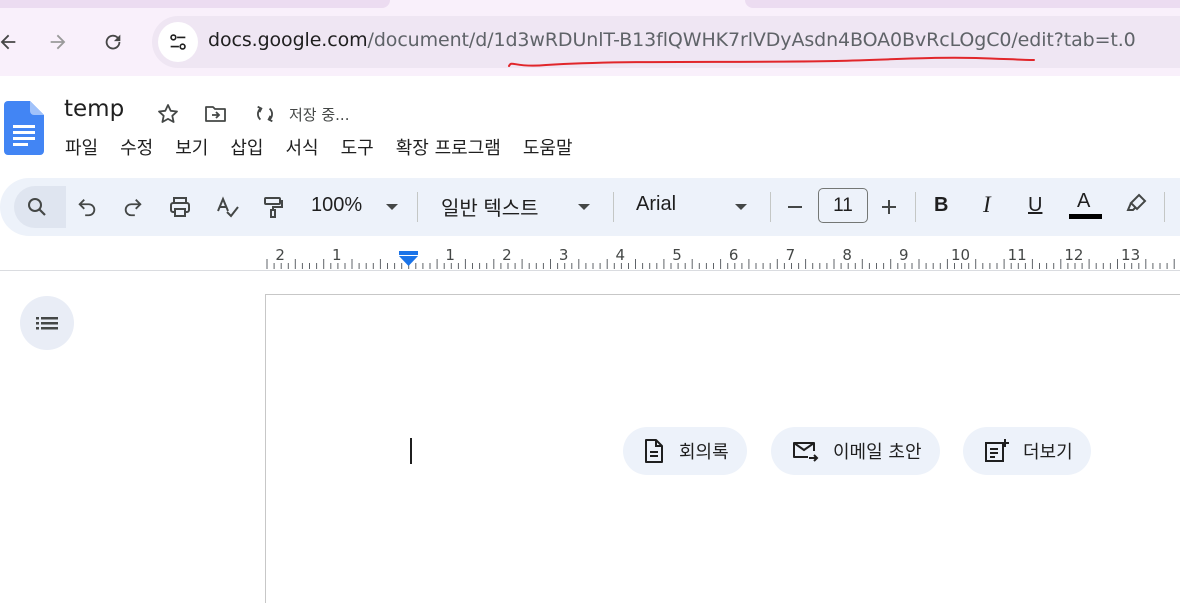  Describe the element at coordinates (288, 40) in the screenshot. I see `url-host: docs.google.com` at that location.